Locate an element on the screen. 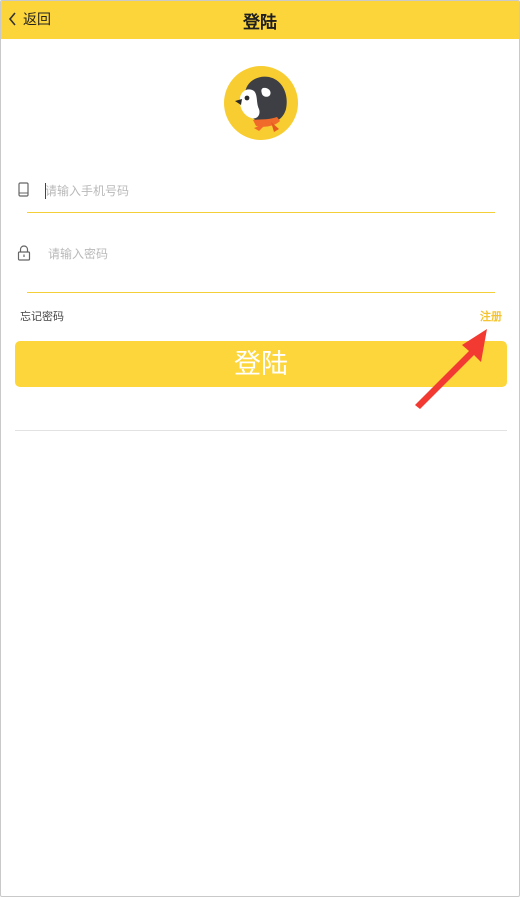  text-caret is located at coordinates (45, 191).